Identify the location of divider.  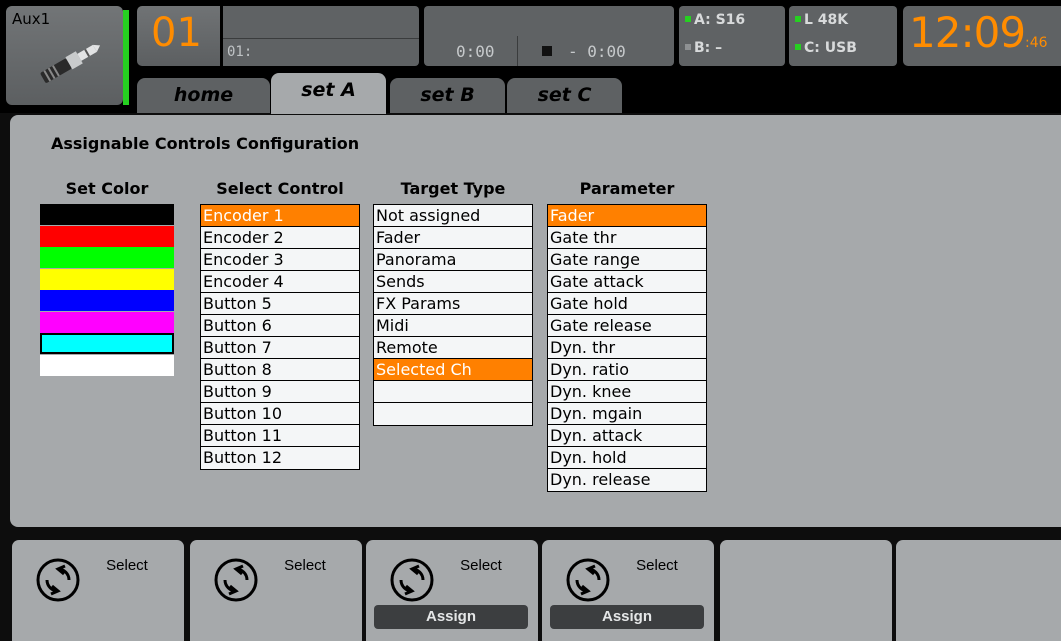
(517, 51).